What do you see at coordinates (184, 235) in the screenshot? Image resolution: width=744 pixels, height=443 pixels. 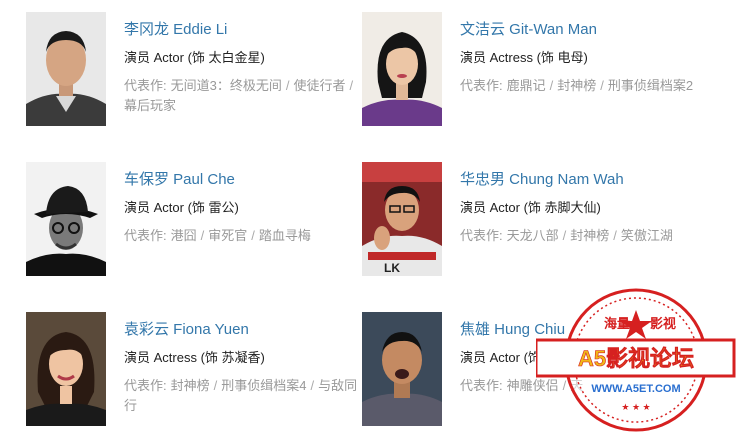 I see `work-link: 港囧` at bounding box center [184, 235].